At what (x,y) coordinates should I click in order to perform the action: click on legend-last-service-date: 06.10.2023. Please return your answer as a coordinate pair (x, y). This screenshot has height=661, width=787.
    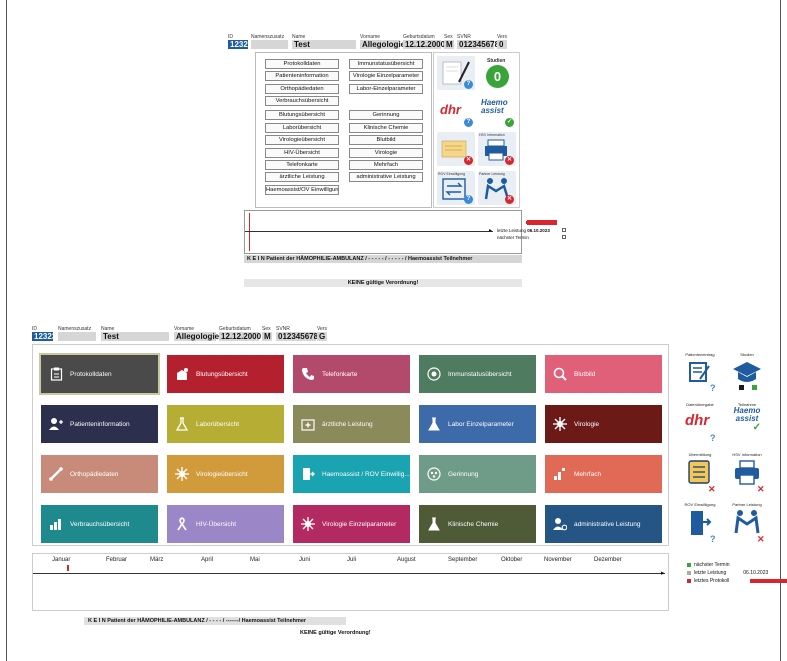
    Looking at the image, I should click on (756, 573).